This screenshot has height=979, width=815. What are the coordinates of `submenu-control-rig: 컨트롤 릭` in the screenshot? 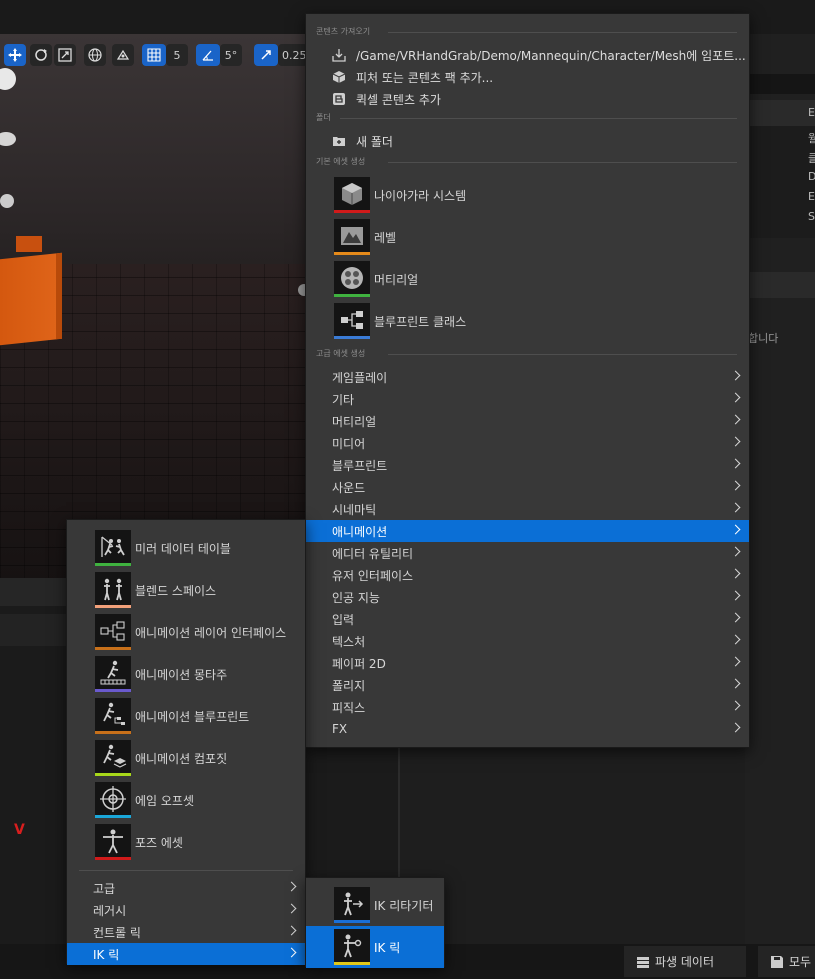 It's located at (186, 932).